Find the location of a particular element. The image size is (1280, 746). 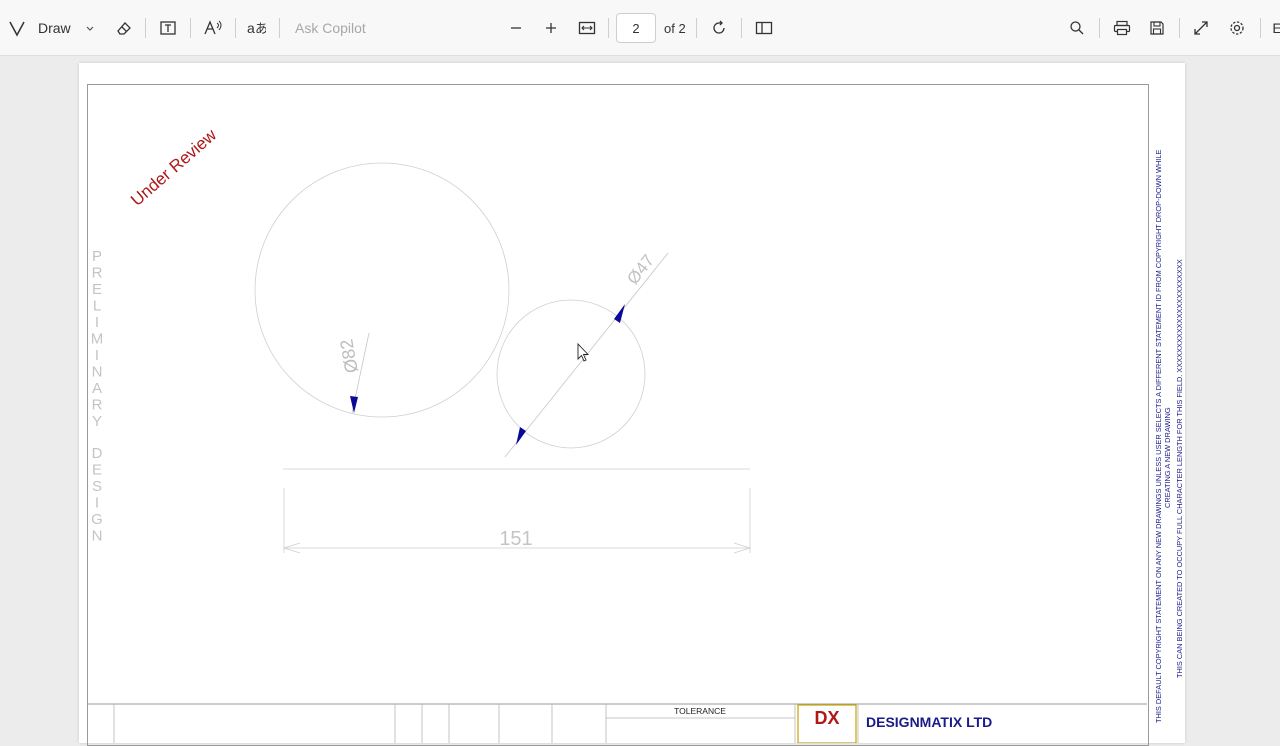

draw-icon is located at coordinates (17, 29).